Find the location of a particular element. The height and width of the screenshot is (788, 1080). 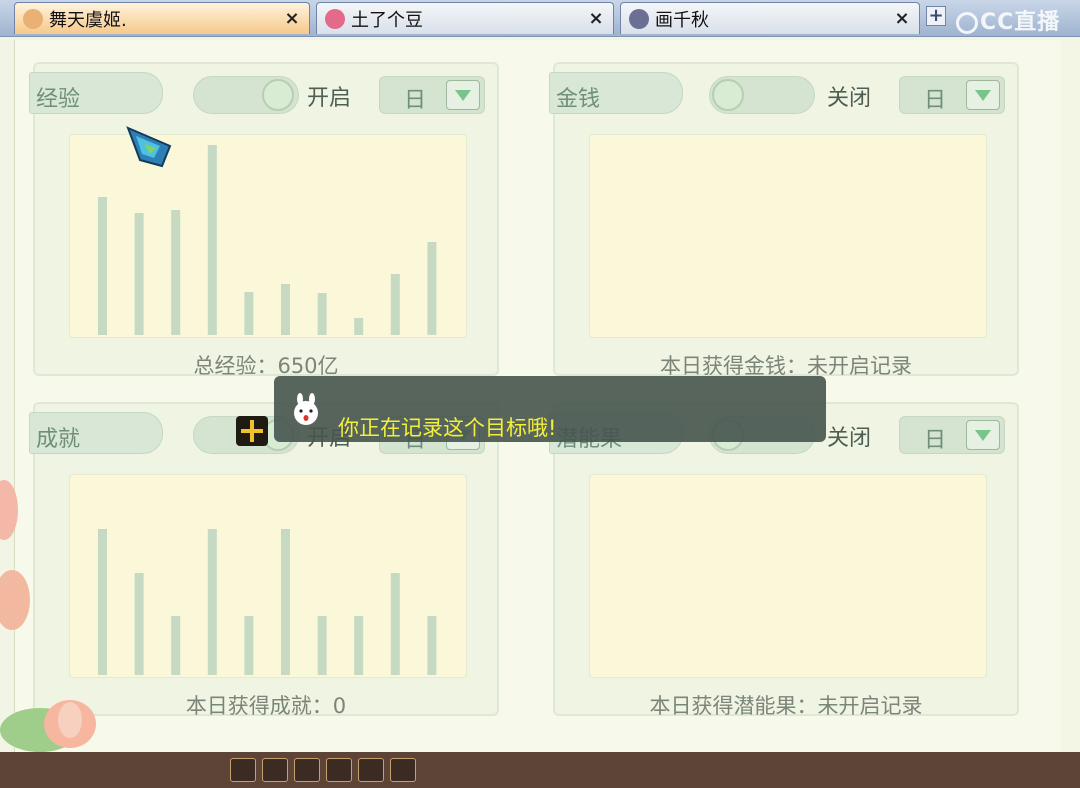

background-strip is located at coordinates (1071, 396).